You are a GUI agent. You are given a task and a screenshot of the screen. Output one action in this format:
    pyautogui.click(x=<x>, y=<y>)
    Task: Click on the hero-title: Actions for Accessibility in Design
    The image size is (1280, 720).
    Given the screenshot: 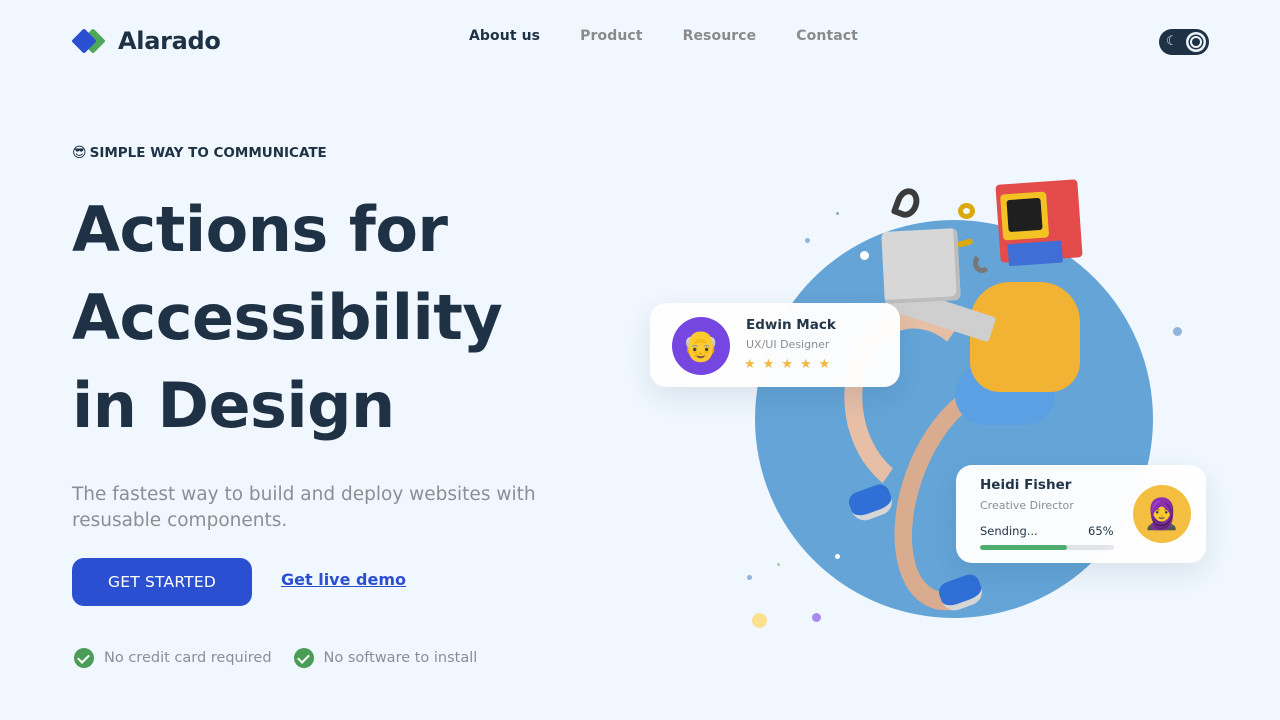 What is the action you would take?
    pyautogui.click(x=332, y=318)
    